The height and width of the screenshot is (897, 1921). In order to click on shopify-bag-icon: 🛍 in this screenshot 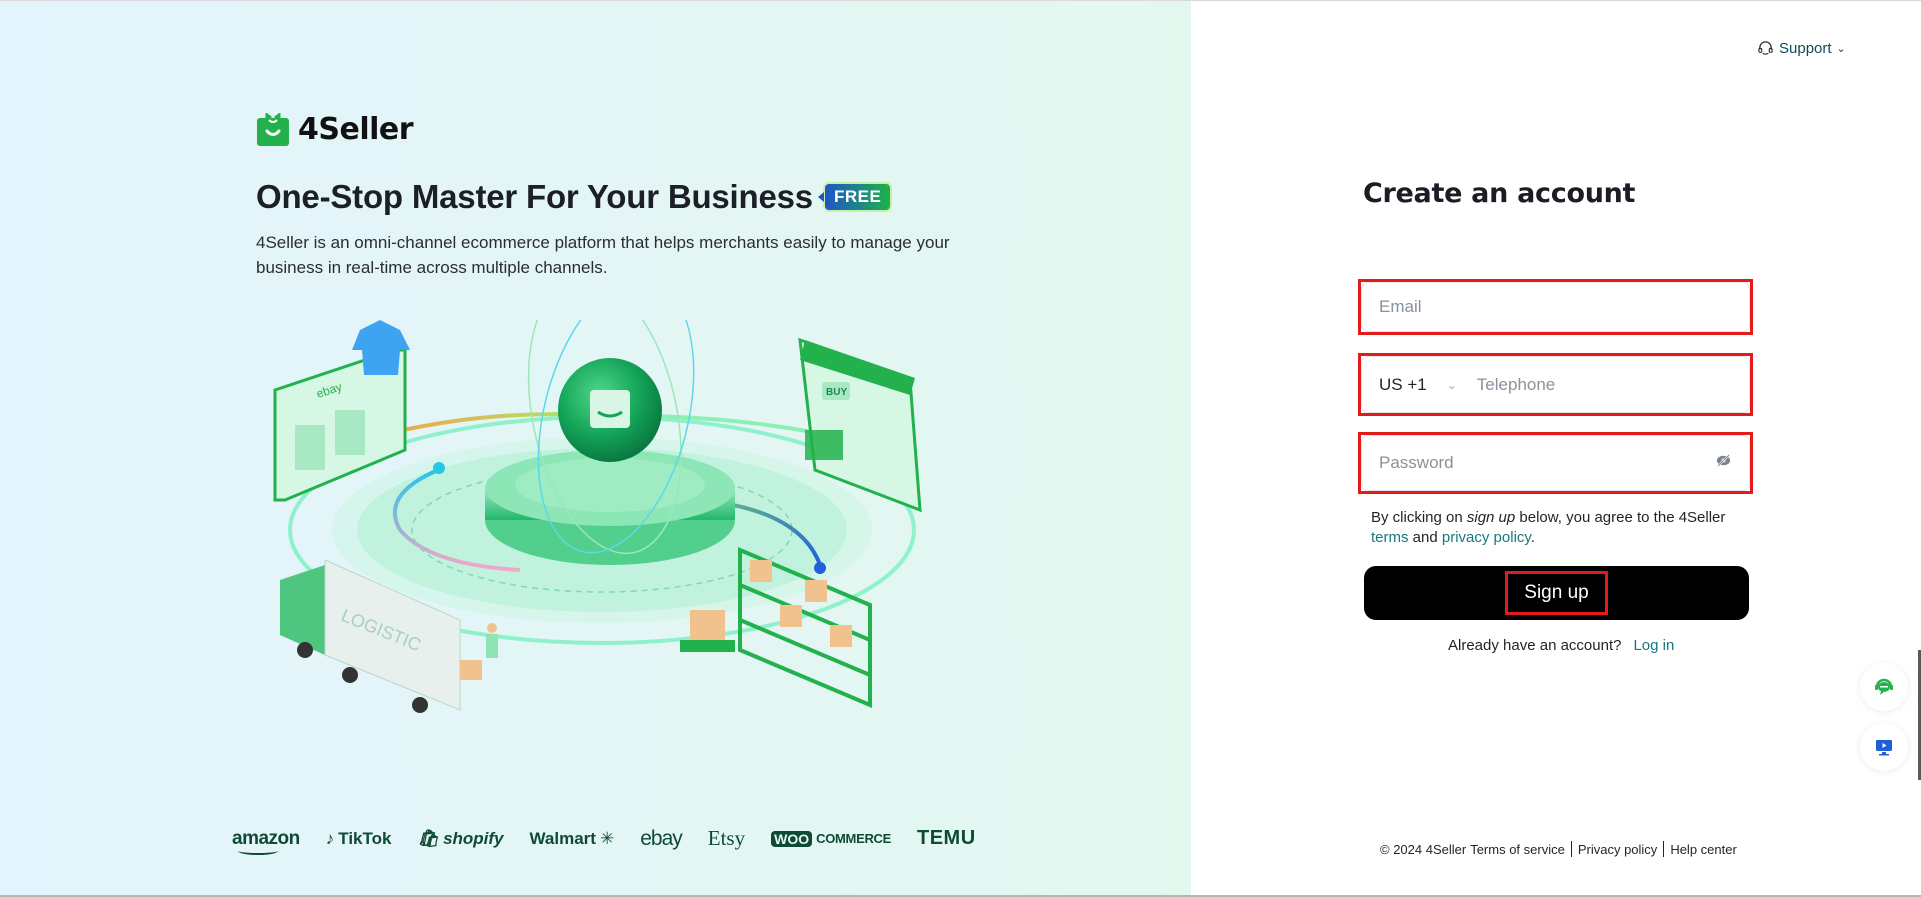, I will do `click(428, 838)`.